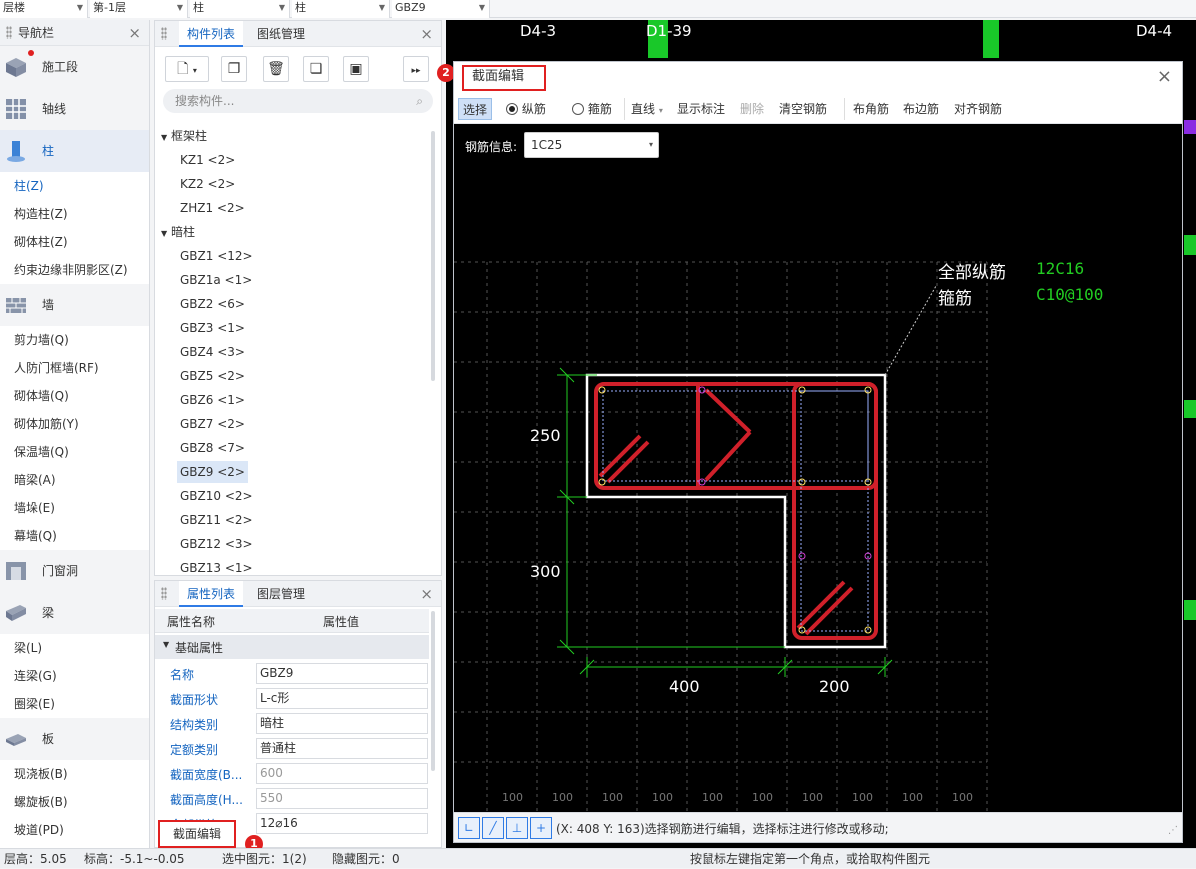 This screenshot has width=1196, height=869. I want to click on dimension-label: 300, so click(545, 571).